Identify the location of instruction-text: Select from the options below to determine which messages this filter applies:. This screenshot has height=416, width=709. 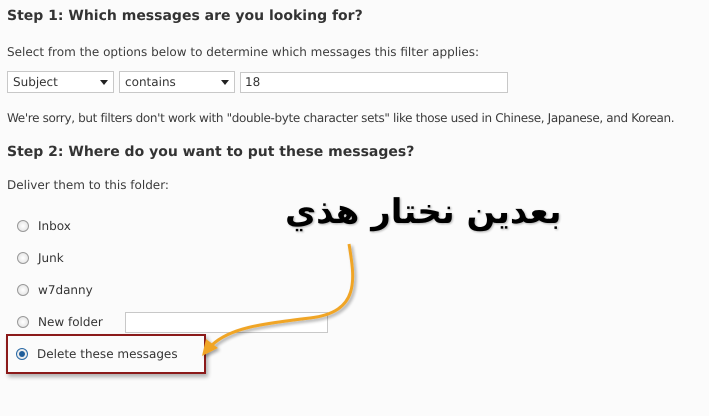
(243, 52).